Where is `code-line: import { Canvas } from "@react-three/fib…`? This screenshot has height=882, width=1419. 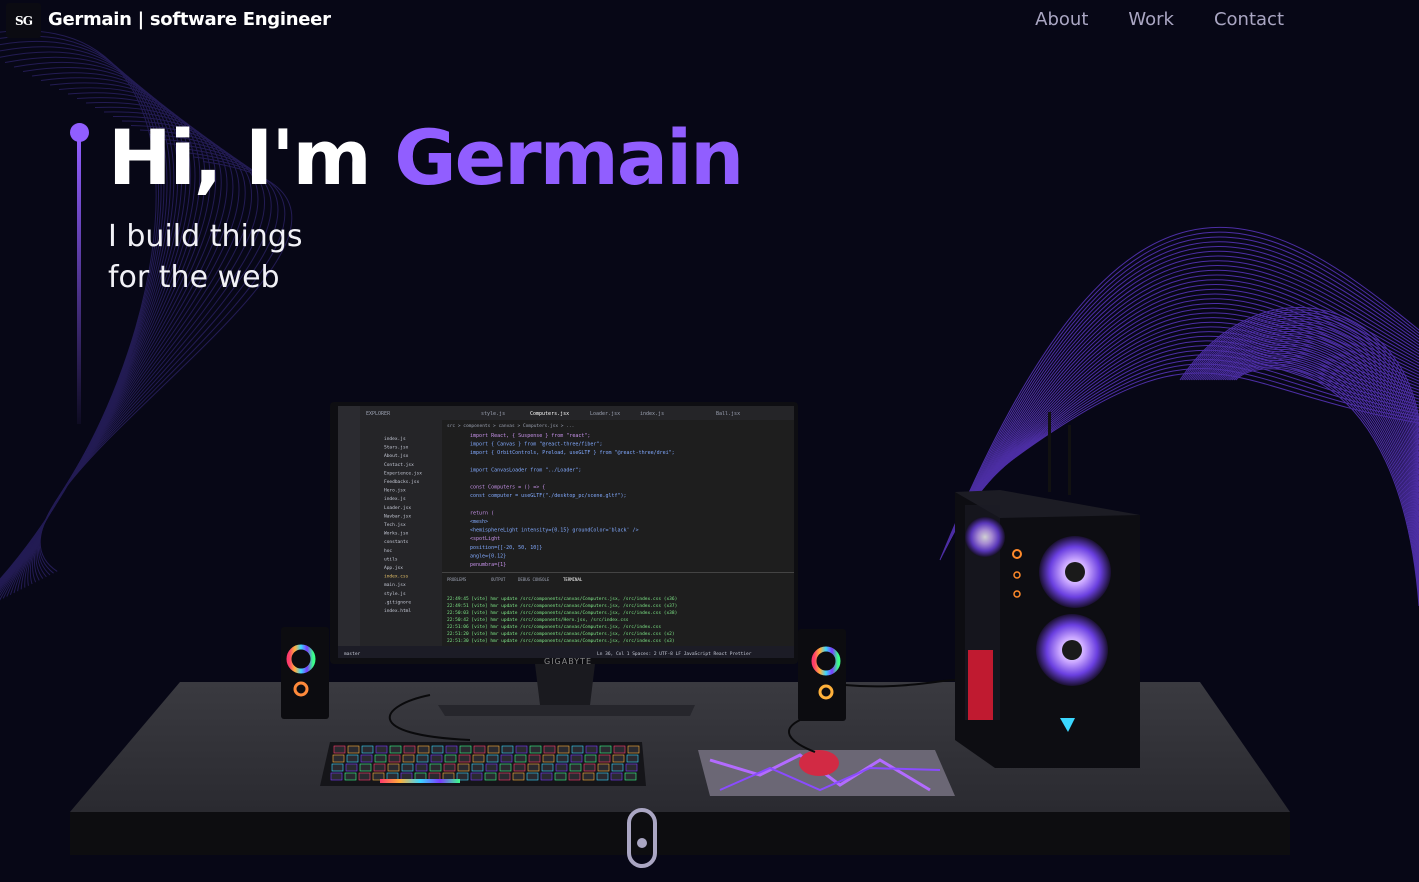
code-line: import { Canvas } from "@react-three/fib… is located at coordinates (536, 445).